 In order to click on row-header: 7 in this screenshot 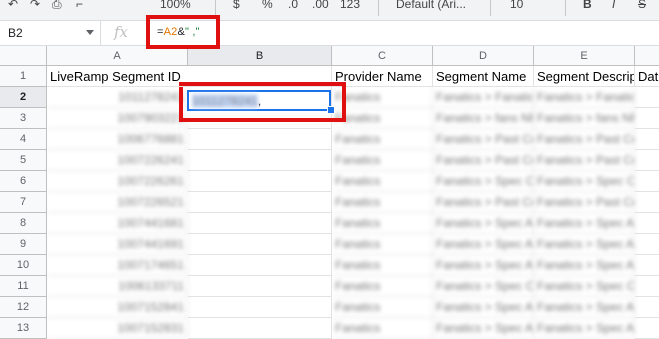, I will do `click(23, 202)`.